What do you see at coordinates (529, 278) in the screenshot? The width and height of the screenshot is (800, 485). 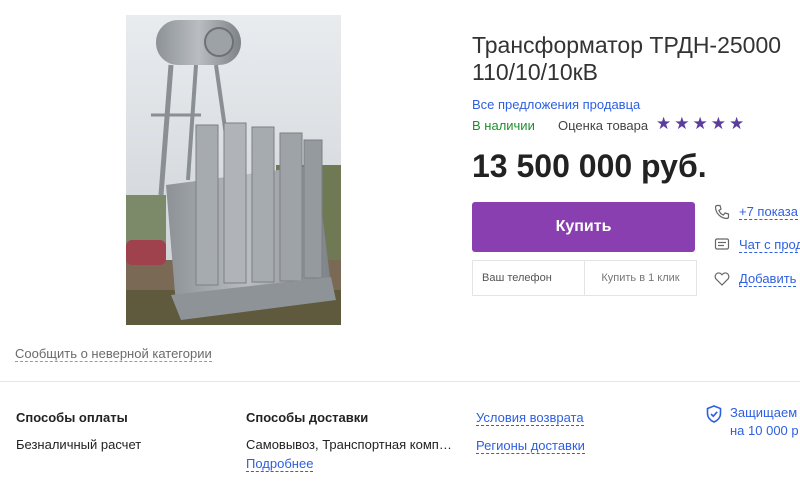 I see `phone-input` at bounding box center [529, 278].